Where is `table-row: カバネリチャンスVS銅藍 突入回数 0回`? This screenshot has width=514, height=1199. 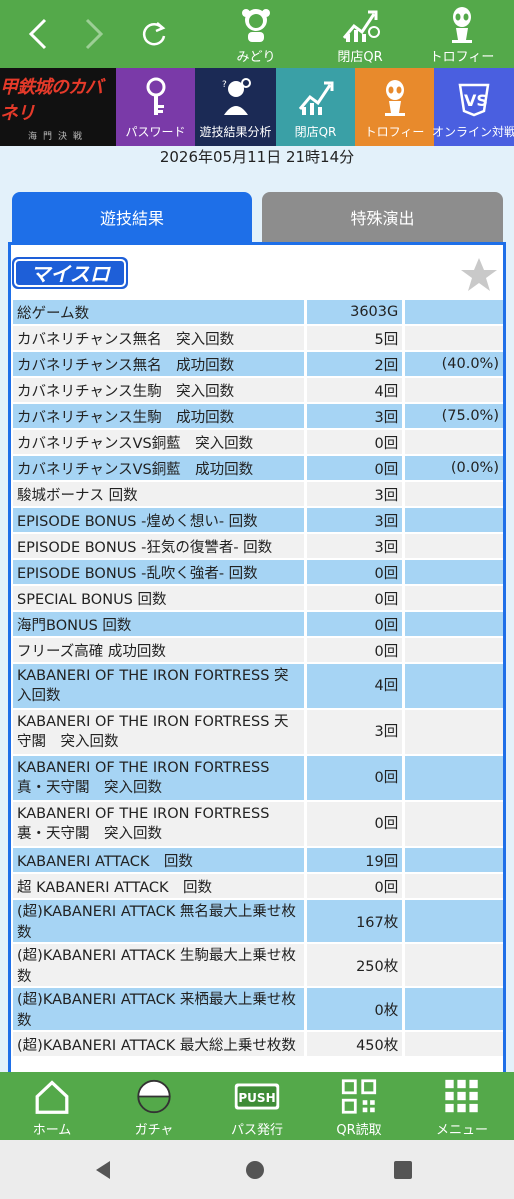
table-row: カバネリチャンスVS銅藍 突入回数 0回 is located at coordinates (258, 442).